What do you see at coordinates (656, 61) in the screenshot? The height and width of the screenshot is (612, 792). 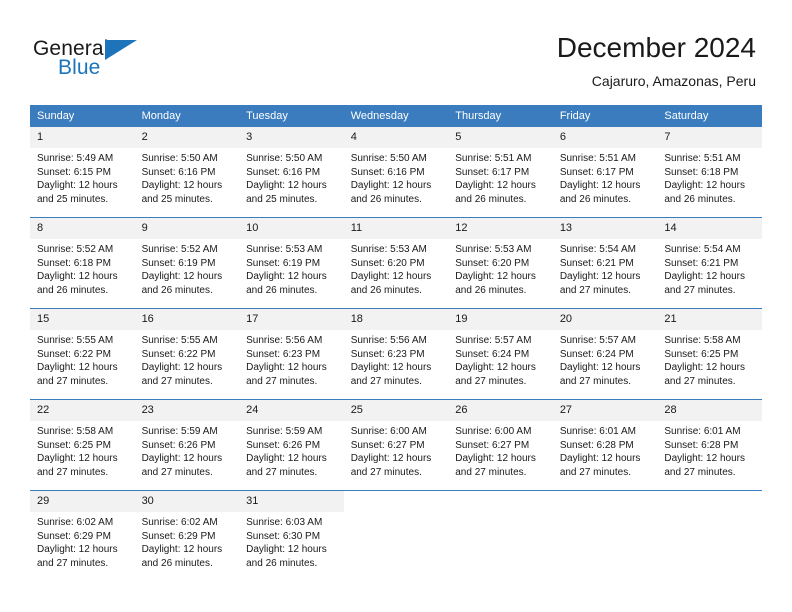 I see `title-block: December 2024 Cajaruro, Amazonas, Peru` at bounding box center [656, 61].